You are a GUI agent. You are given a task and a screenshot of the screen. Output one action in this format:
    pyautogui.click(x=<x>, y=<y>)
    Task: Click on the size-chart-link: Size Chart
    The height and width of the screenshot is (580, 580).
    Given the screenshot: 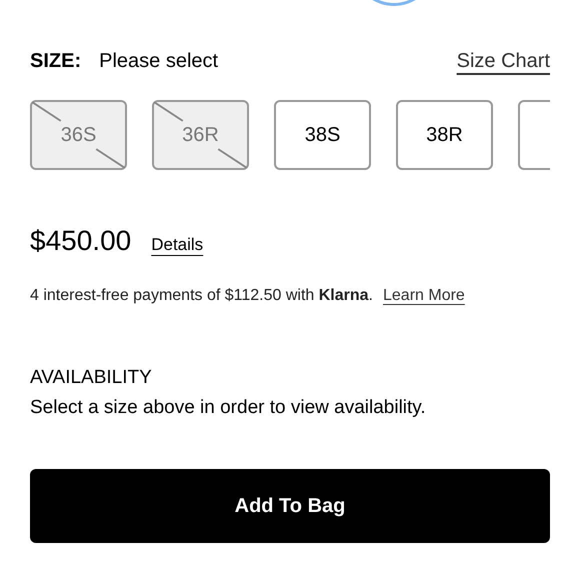 What is the action you would take?
    pyautogui.click(x=503, y=61)
    